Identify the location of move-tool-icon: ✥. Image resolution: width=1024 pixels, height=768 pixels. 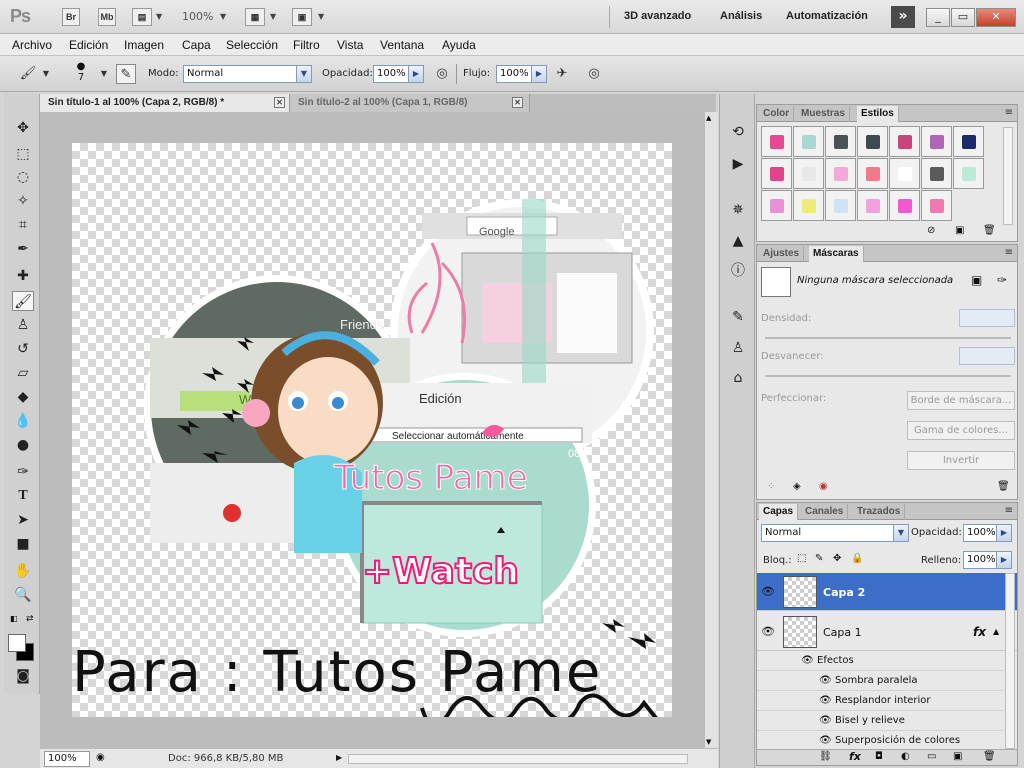
(23, 128).